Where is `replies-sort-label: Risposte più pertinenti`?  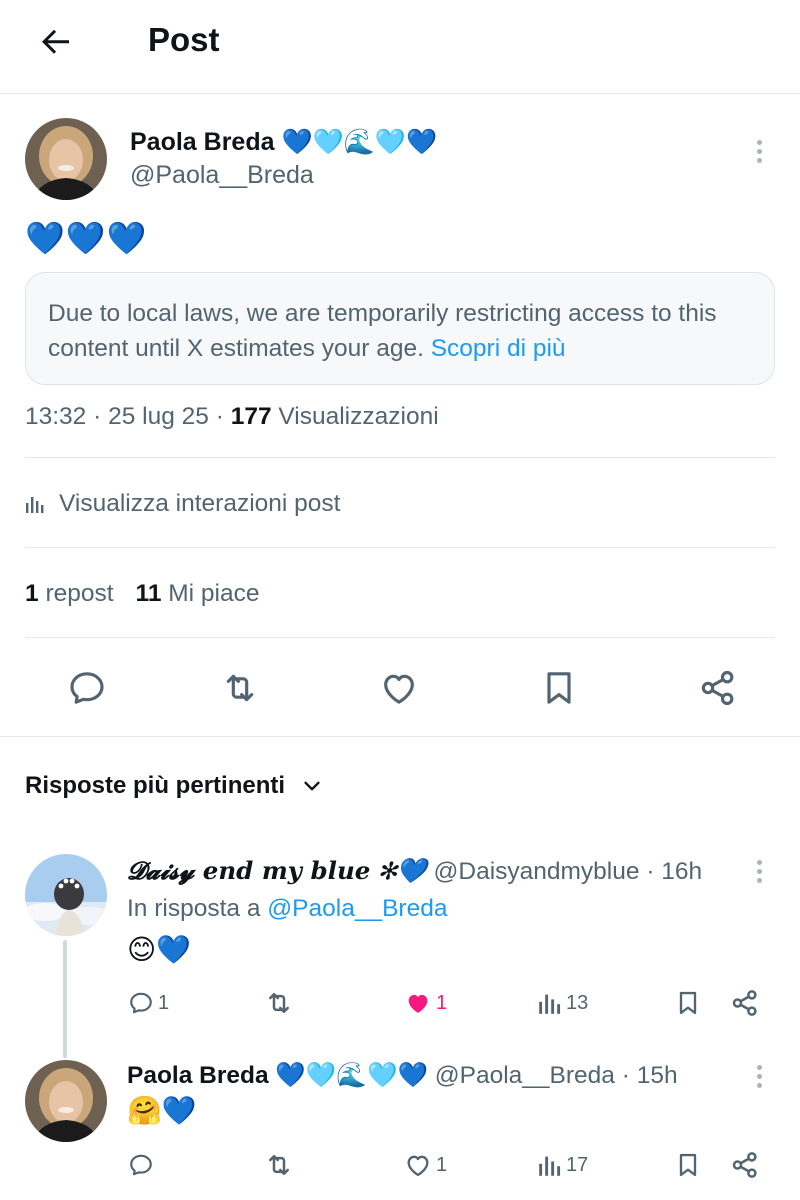 replies-sort-label: Risposte più pertinenti is located at coordinates (155, 785).